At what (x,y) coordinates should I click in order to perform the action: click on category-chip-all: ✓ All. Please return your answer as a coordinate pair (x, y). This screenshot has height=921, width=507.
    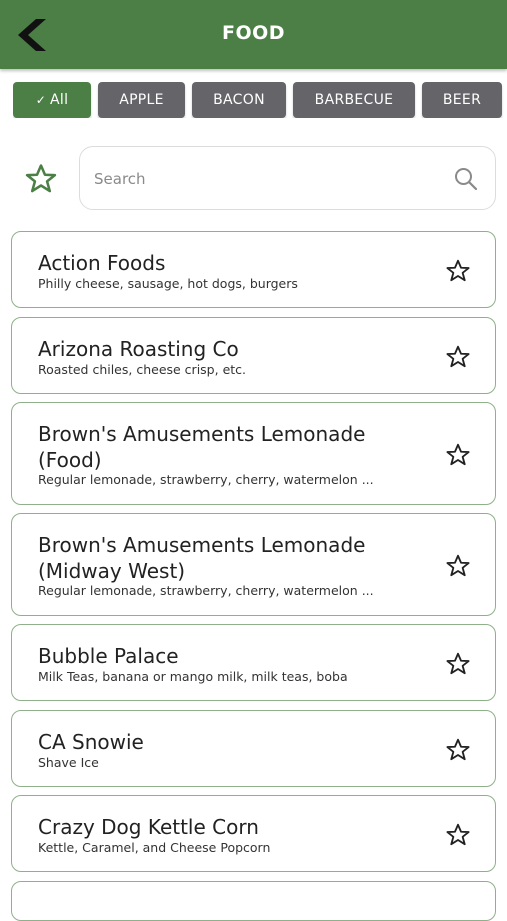
    Looking at the image, I should click on (52, 100).